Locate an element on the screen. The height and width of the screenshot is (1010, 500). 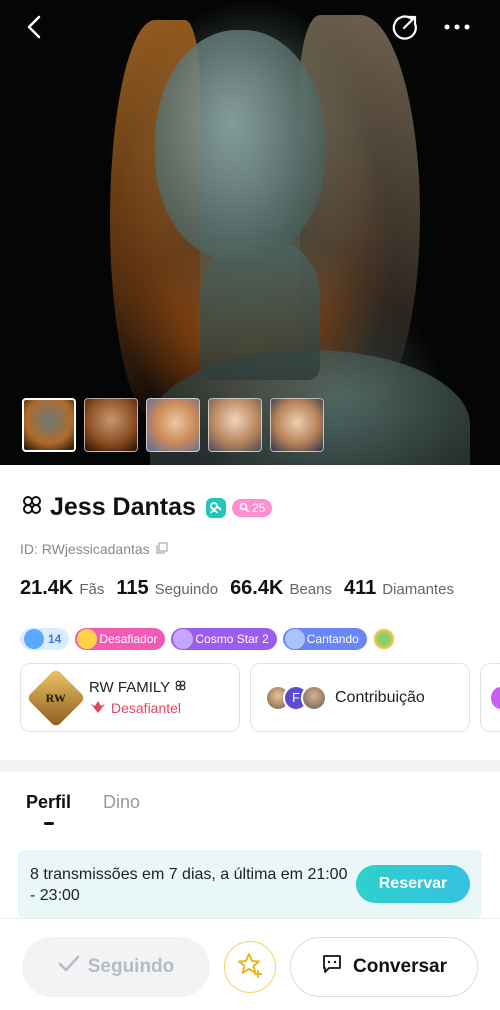
cover-neck is located at coordinates (260, 310).